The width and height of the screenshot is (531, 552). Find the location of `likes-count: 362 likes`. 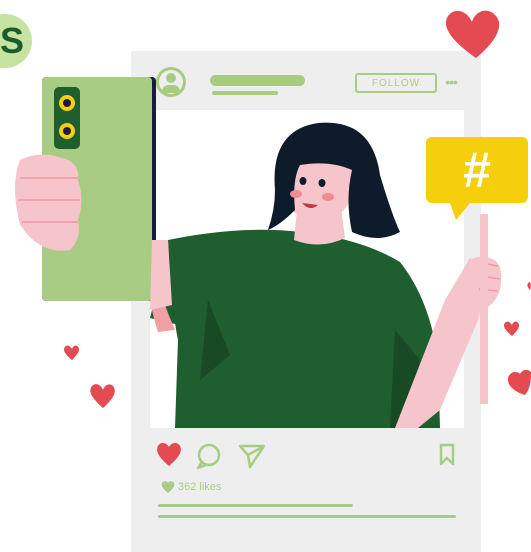

likes-count: 362 likes is located at coordinates (200, 487).